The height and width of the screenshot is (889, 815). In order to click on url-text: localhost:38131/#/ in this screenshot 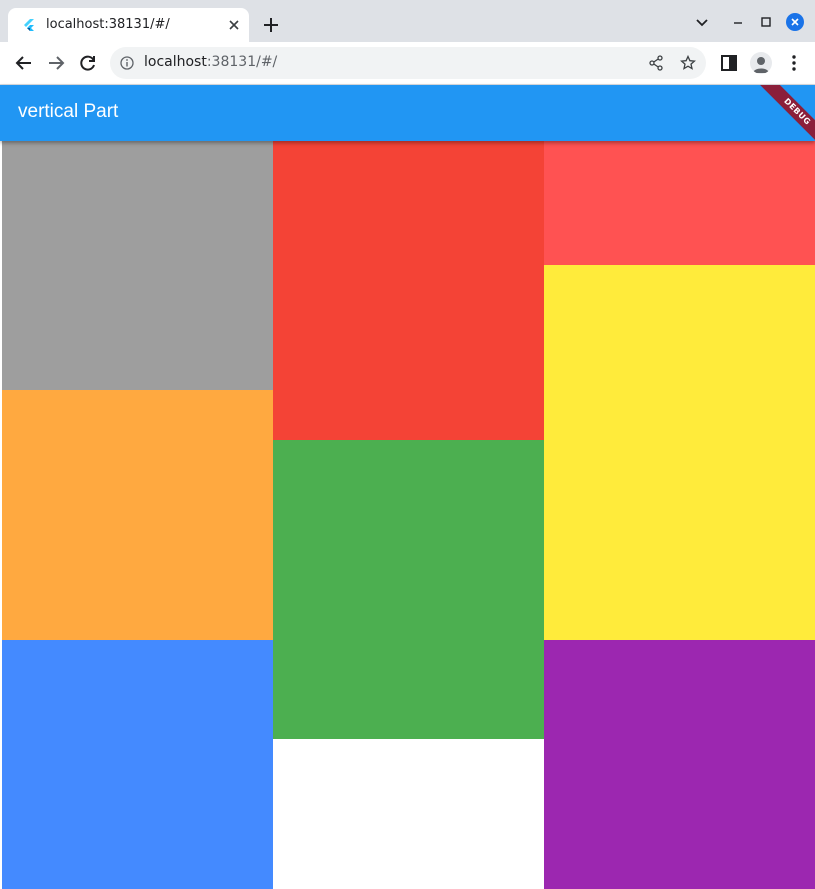, I will do `click(210, 62)`.